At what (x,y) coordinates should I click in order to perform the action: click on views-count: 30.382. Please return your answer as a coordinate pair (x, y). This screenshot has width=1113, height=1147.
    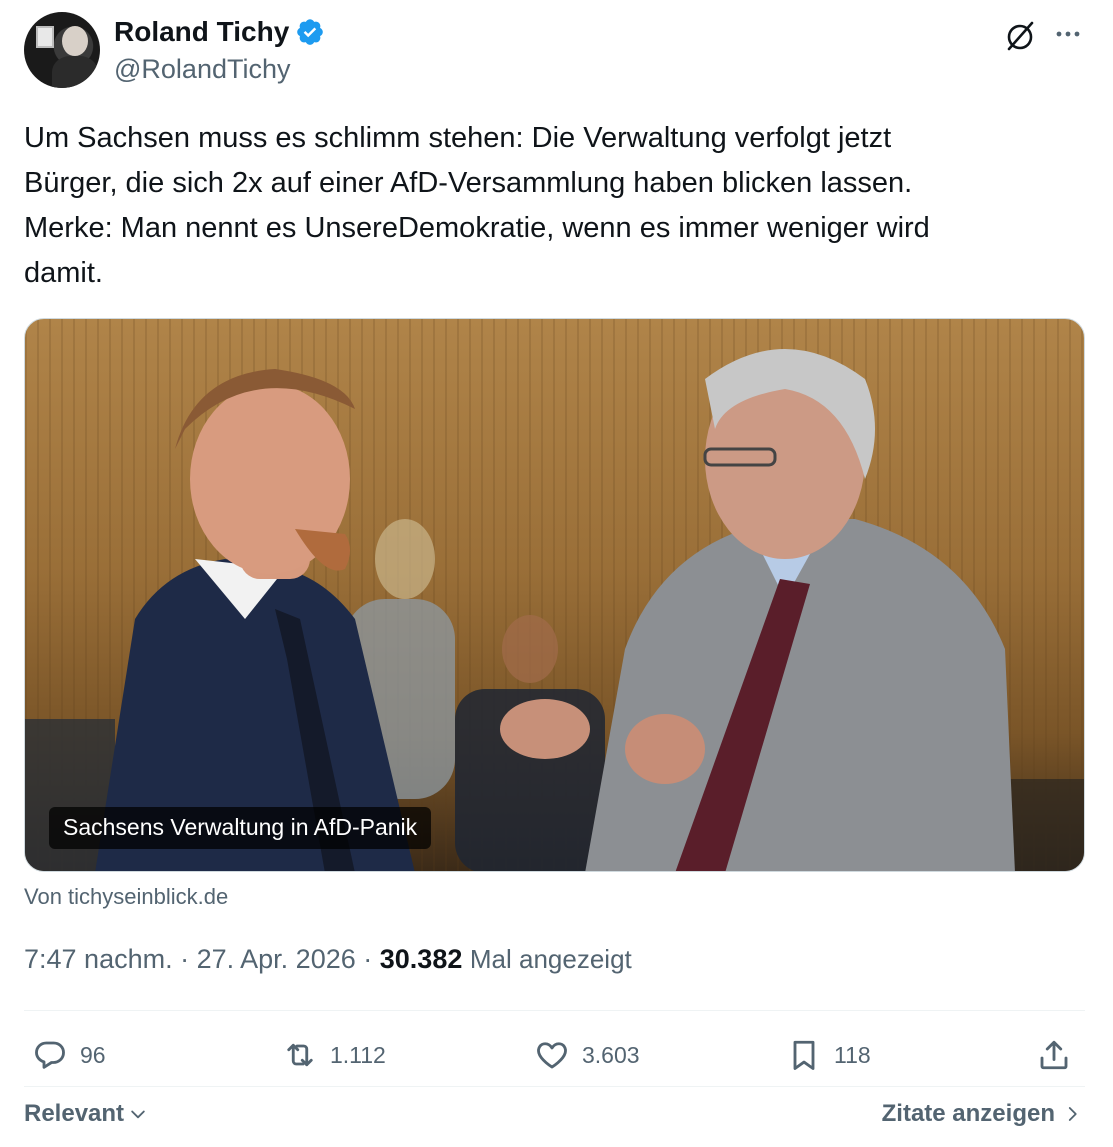
    Looking at the image, I should click on (421, 959).